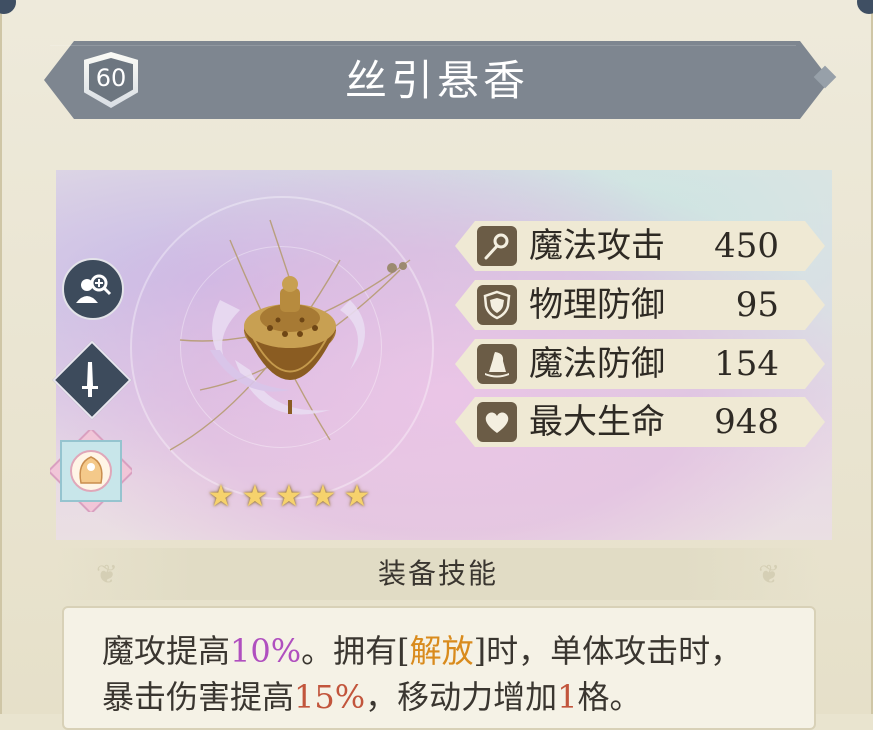  I want to click on stat-value: 95, so click(757, 305).